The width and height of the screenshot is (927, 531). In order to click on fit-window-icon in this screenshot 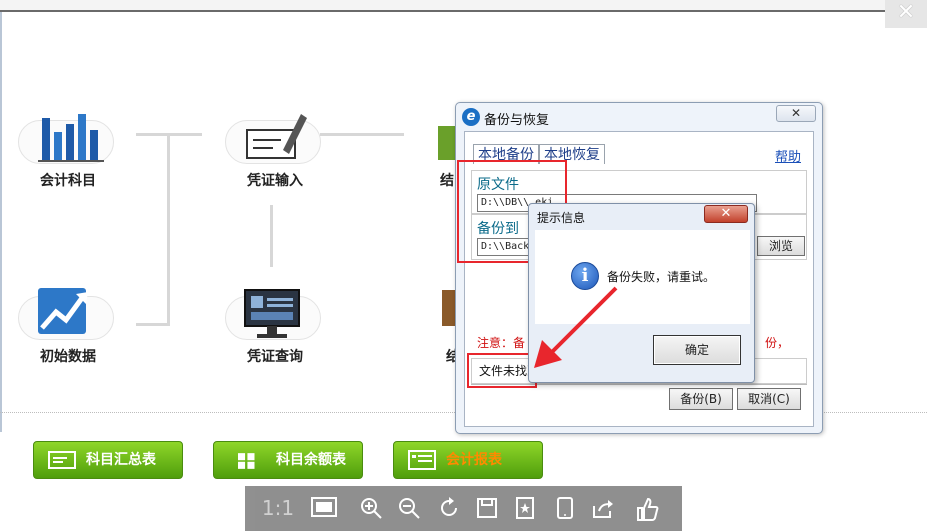, I will do `click(324, 508)`.